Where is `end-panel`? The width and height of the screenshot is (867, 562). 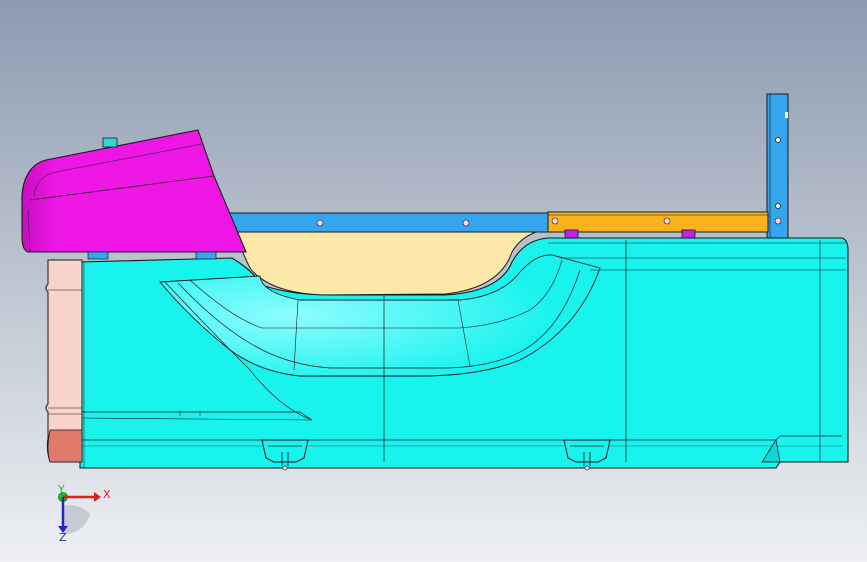 end-panel is located at coordinates (64, 361).